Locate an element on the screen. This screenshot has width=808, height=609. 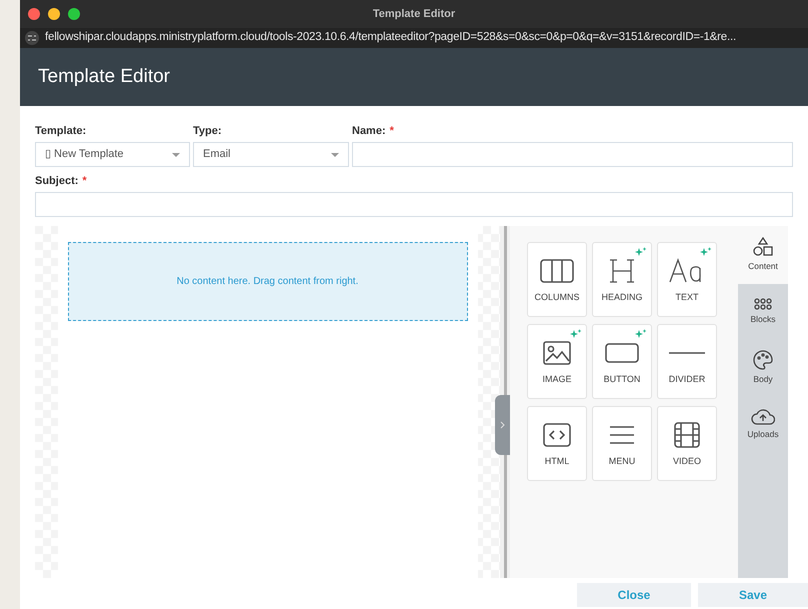
window-title: Template Editor is located at coordinates (414, 14).